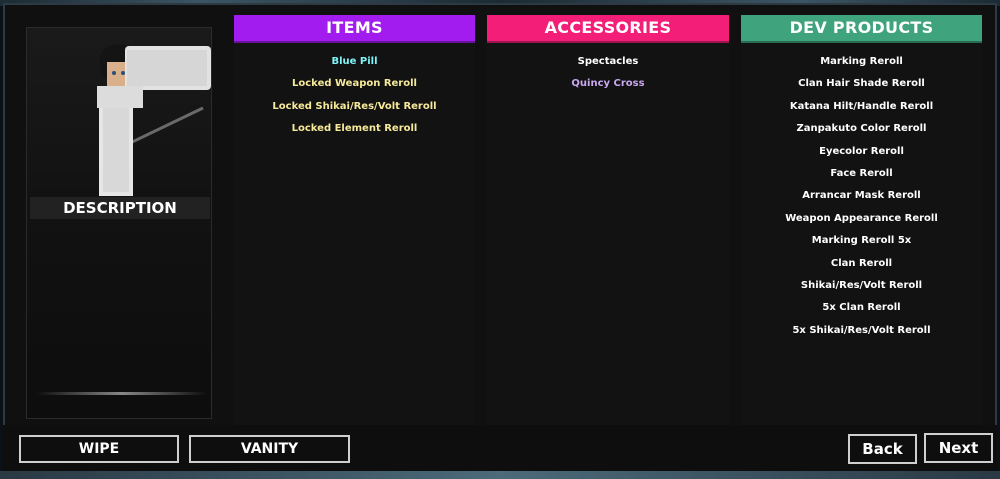 The image size is (1000, 479). What do you see at coordinates (354, 62) in the screenshot?
I see `shop-entry: Blue Pill` at bounding box center [354, 62].